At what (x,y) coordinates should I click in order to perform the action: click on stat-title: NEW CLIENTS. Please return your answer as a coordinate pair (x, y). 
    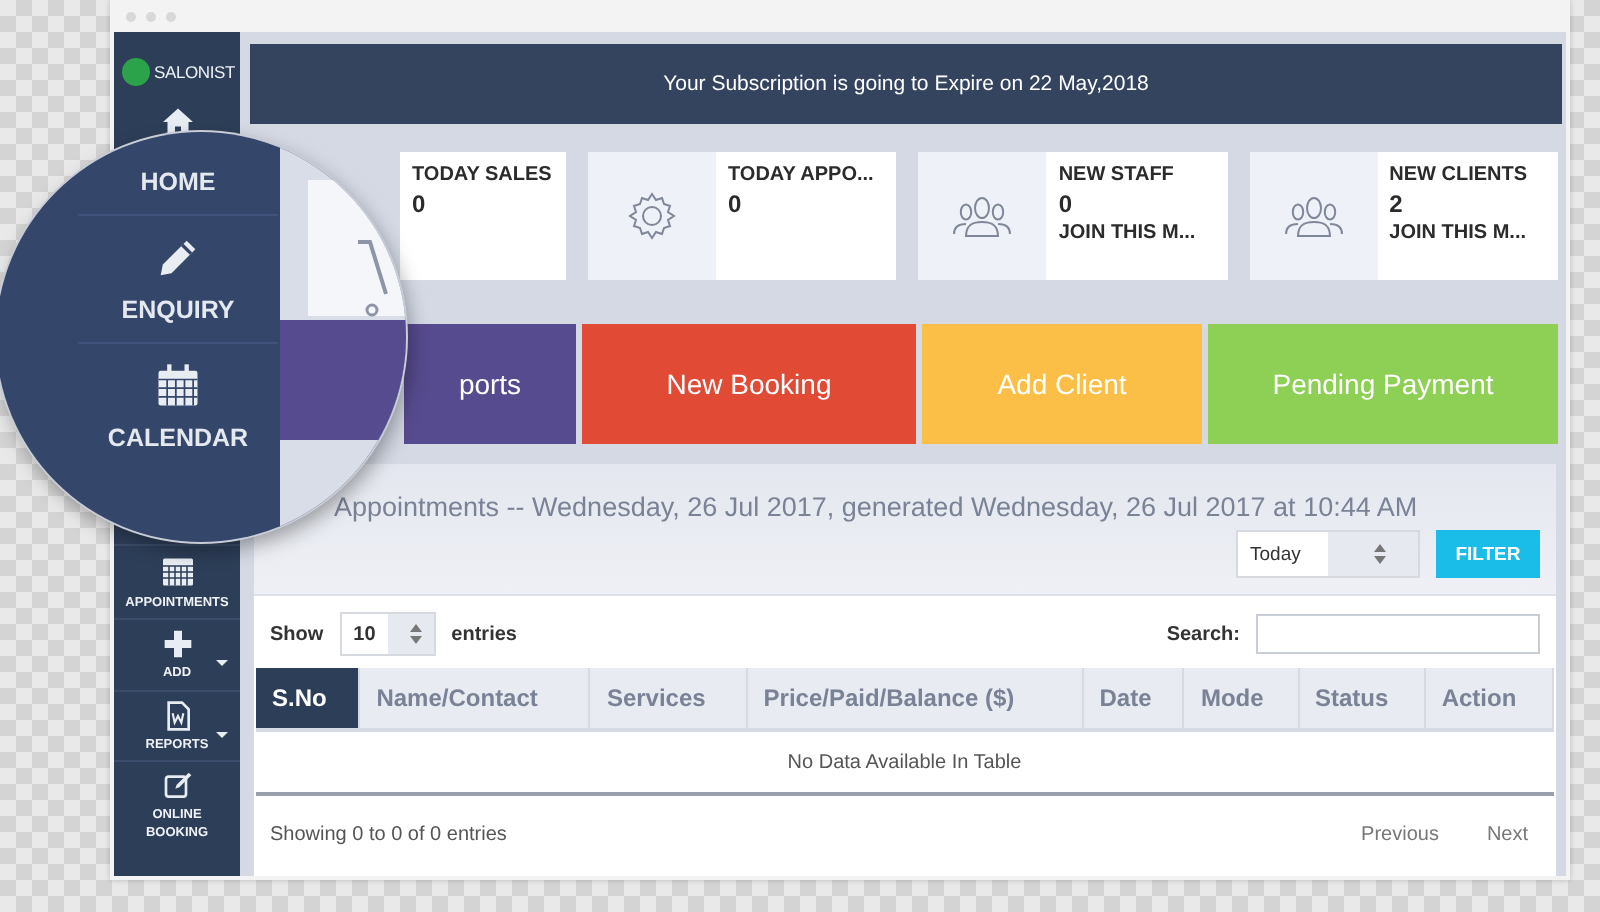
    Looking at the image, I should click on (1458, 175).